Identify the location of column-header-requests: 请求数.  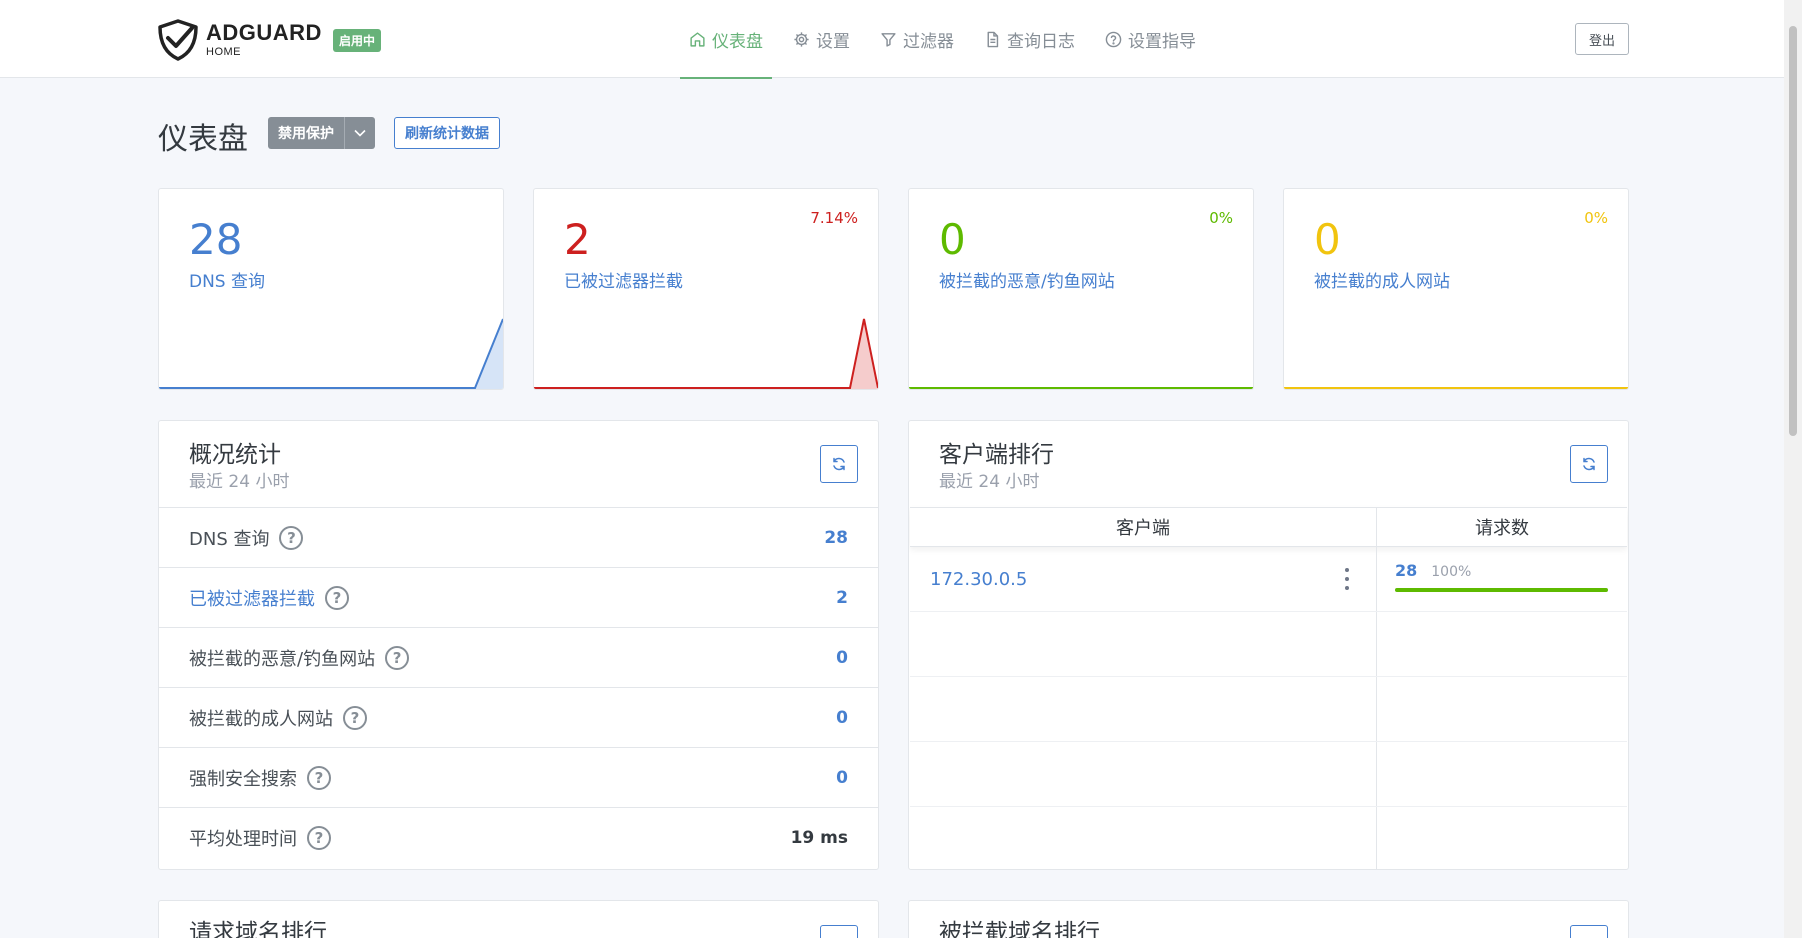
(1502, 527).